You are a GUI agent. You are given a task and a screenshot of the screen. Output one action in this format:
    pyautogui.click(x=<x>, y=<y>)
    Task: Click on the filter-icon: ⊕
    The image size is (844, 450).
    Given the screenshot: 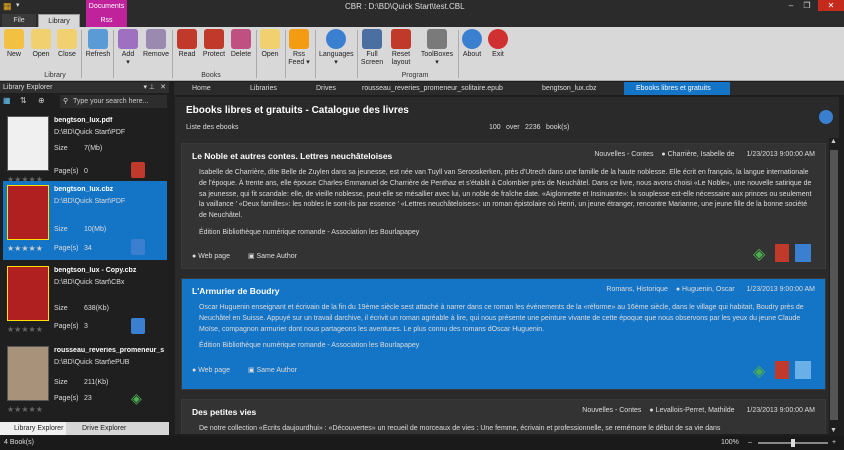 What is the action you would take?
    pyautogui.click(x=41, y=100)
    